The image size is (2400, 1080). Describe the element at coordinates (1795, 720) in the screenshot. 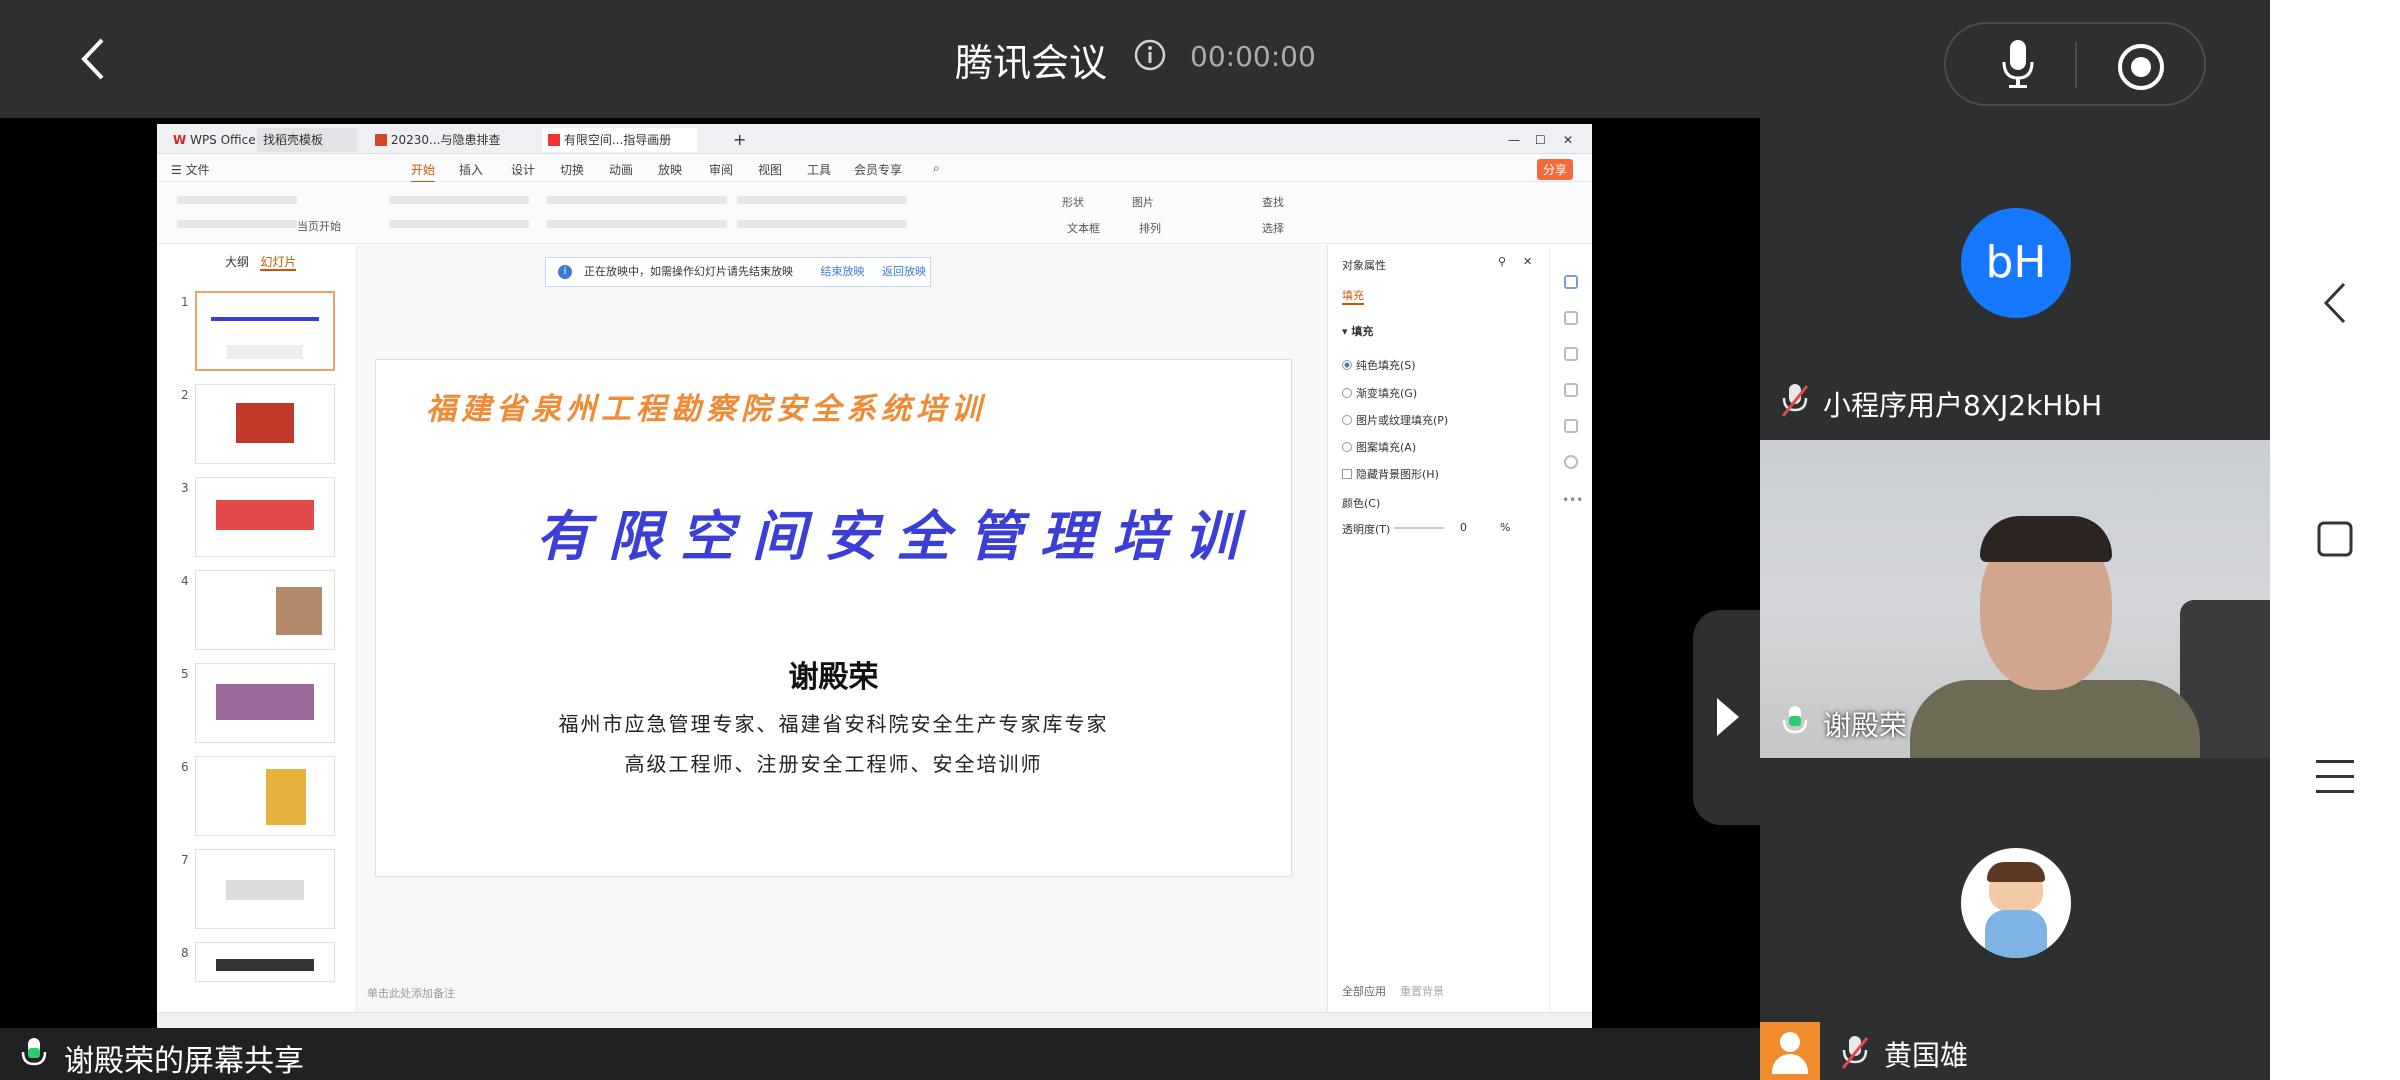

I see `mic-active-icon` at that location.